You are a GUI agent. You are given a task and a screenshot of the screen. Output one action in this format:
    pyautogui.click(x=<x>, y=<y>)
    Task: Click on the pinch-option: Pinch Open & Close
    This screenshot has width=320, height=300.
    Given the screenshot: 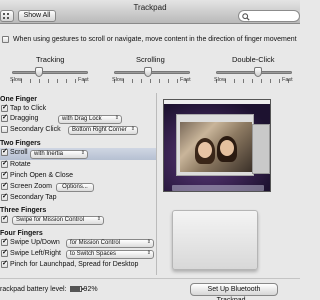 What is the action you would take?
    pyautogui.click(x=37, y=176)
    